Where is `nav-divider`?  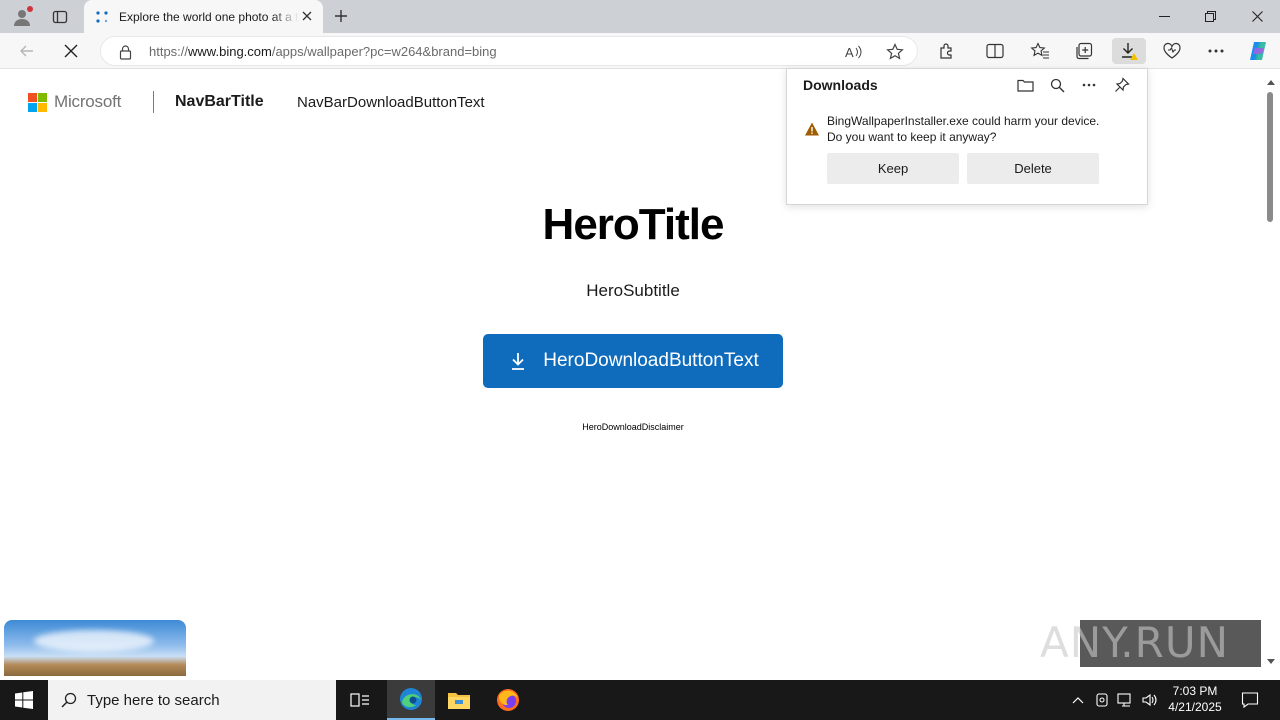 nav-divider is located at coordinates (153, 102).